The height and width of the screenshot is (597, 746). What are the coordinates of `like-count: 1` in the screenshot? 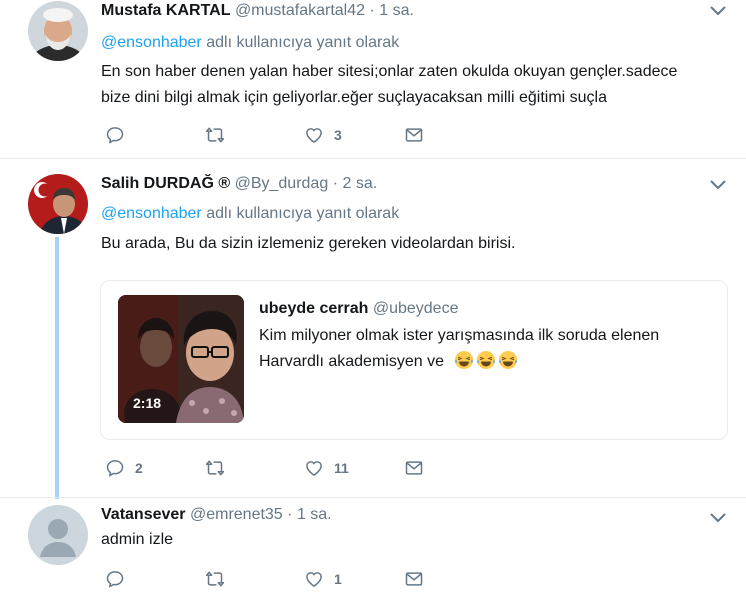 It's located at (338, 579).